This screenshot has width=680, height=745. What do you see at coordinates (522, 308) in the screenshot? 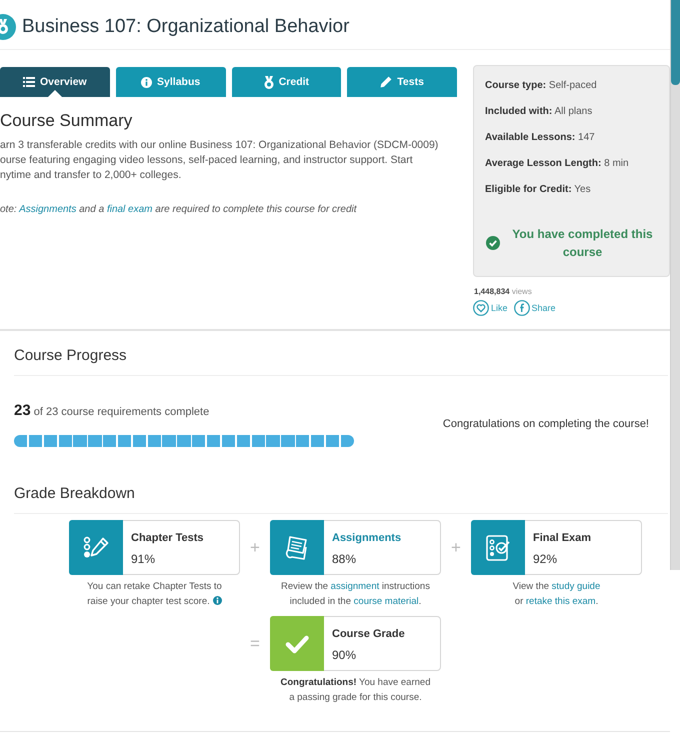
I see `f-circle-icon` at bounding box center [522, 308].